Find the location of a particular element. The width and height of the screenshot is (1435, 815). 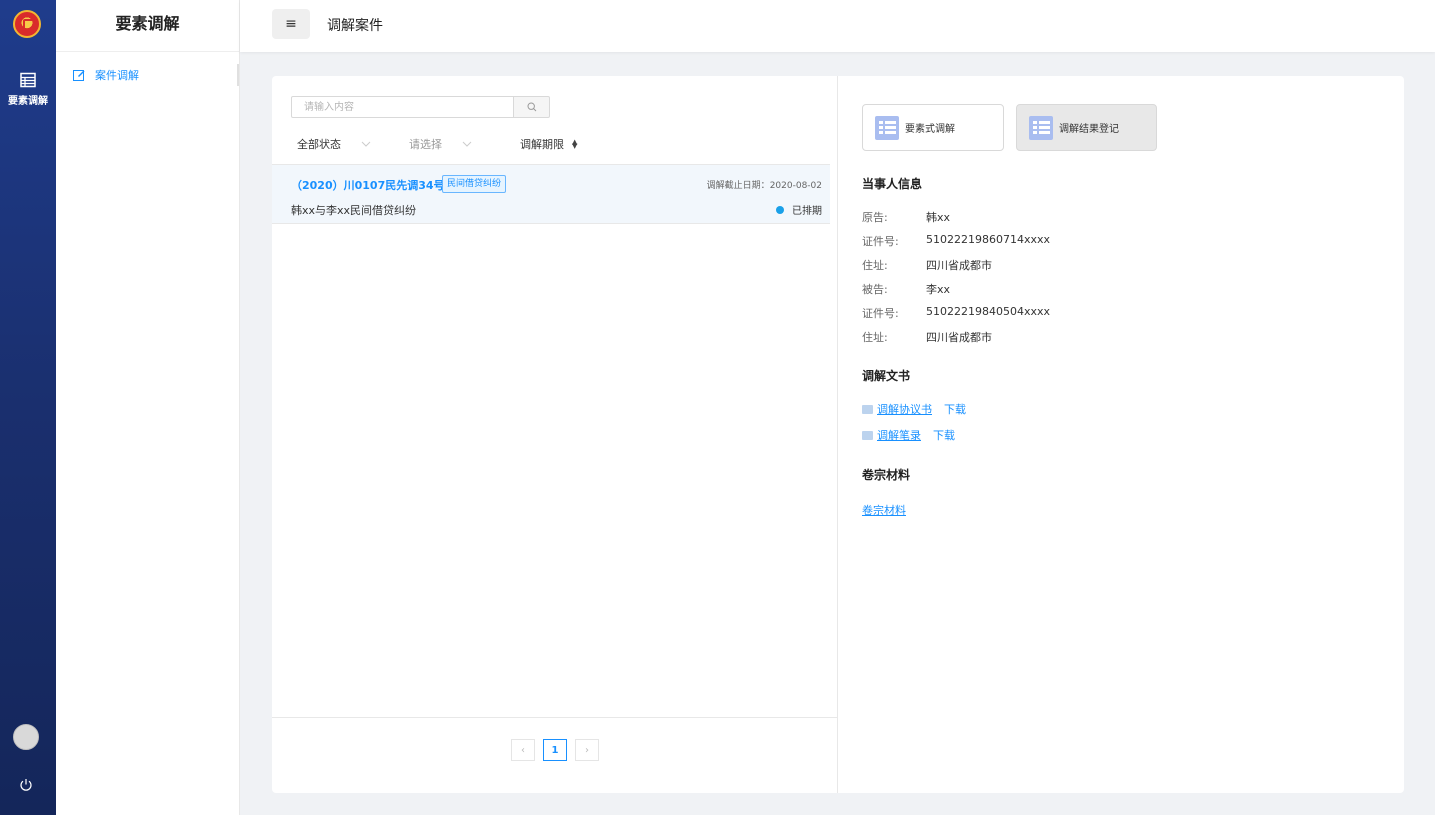

pager-divider is located at coordinates (554, 717).